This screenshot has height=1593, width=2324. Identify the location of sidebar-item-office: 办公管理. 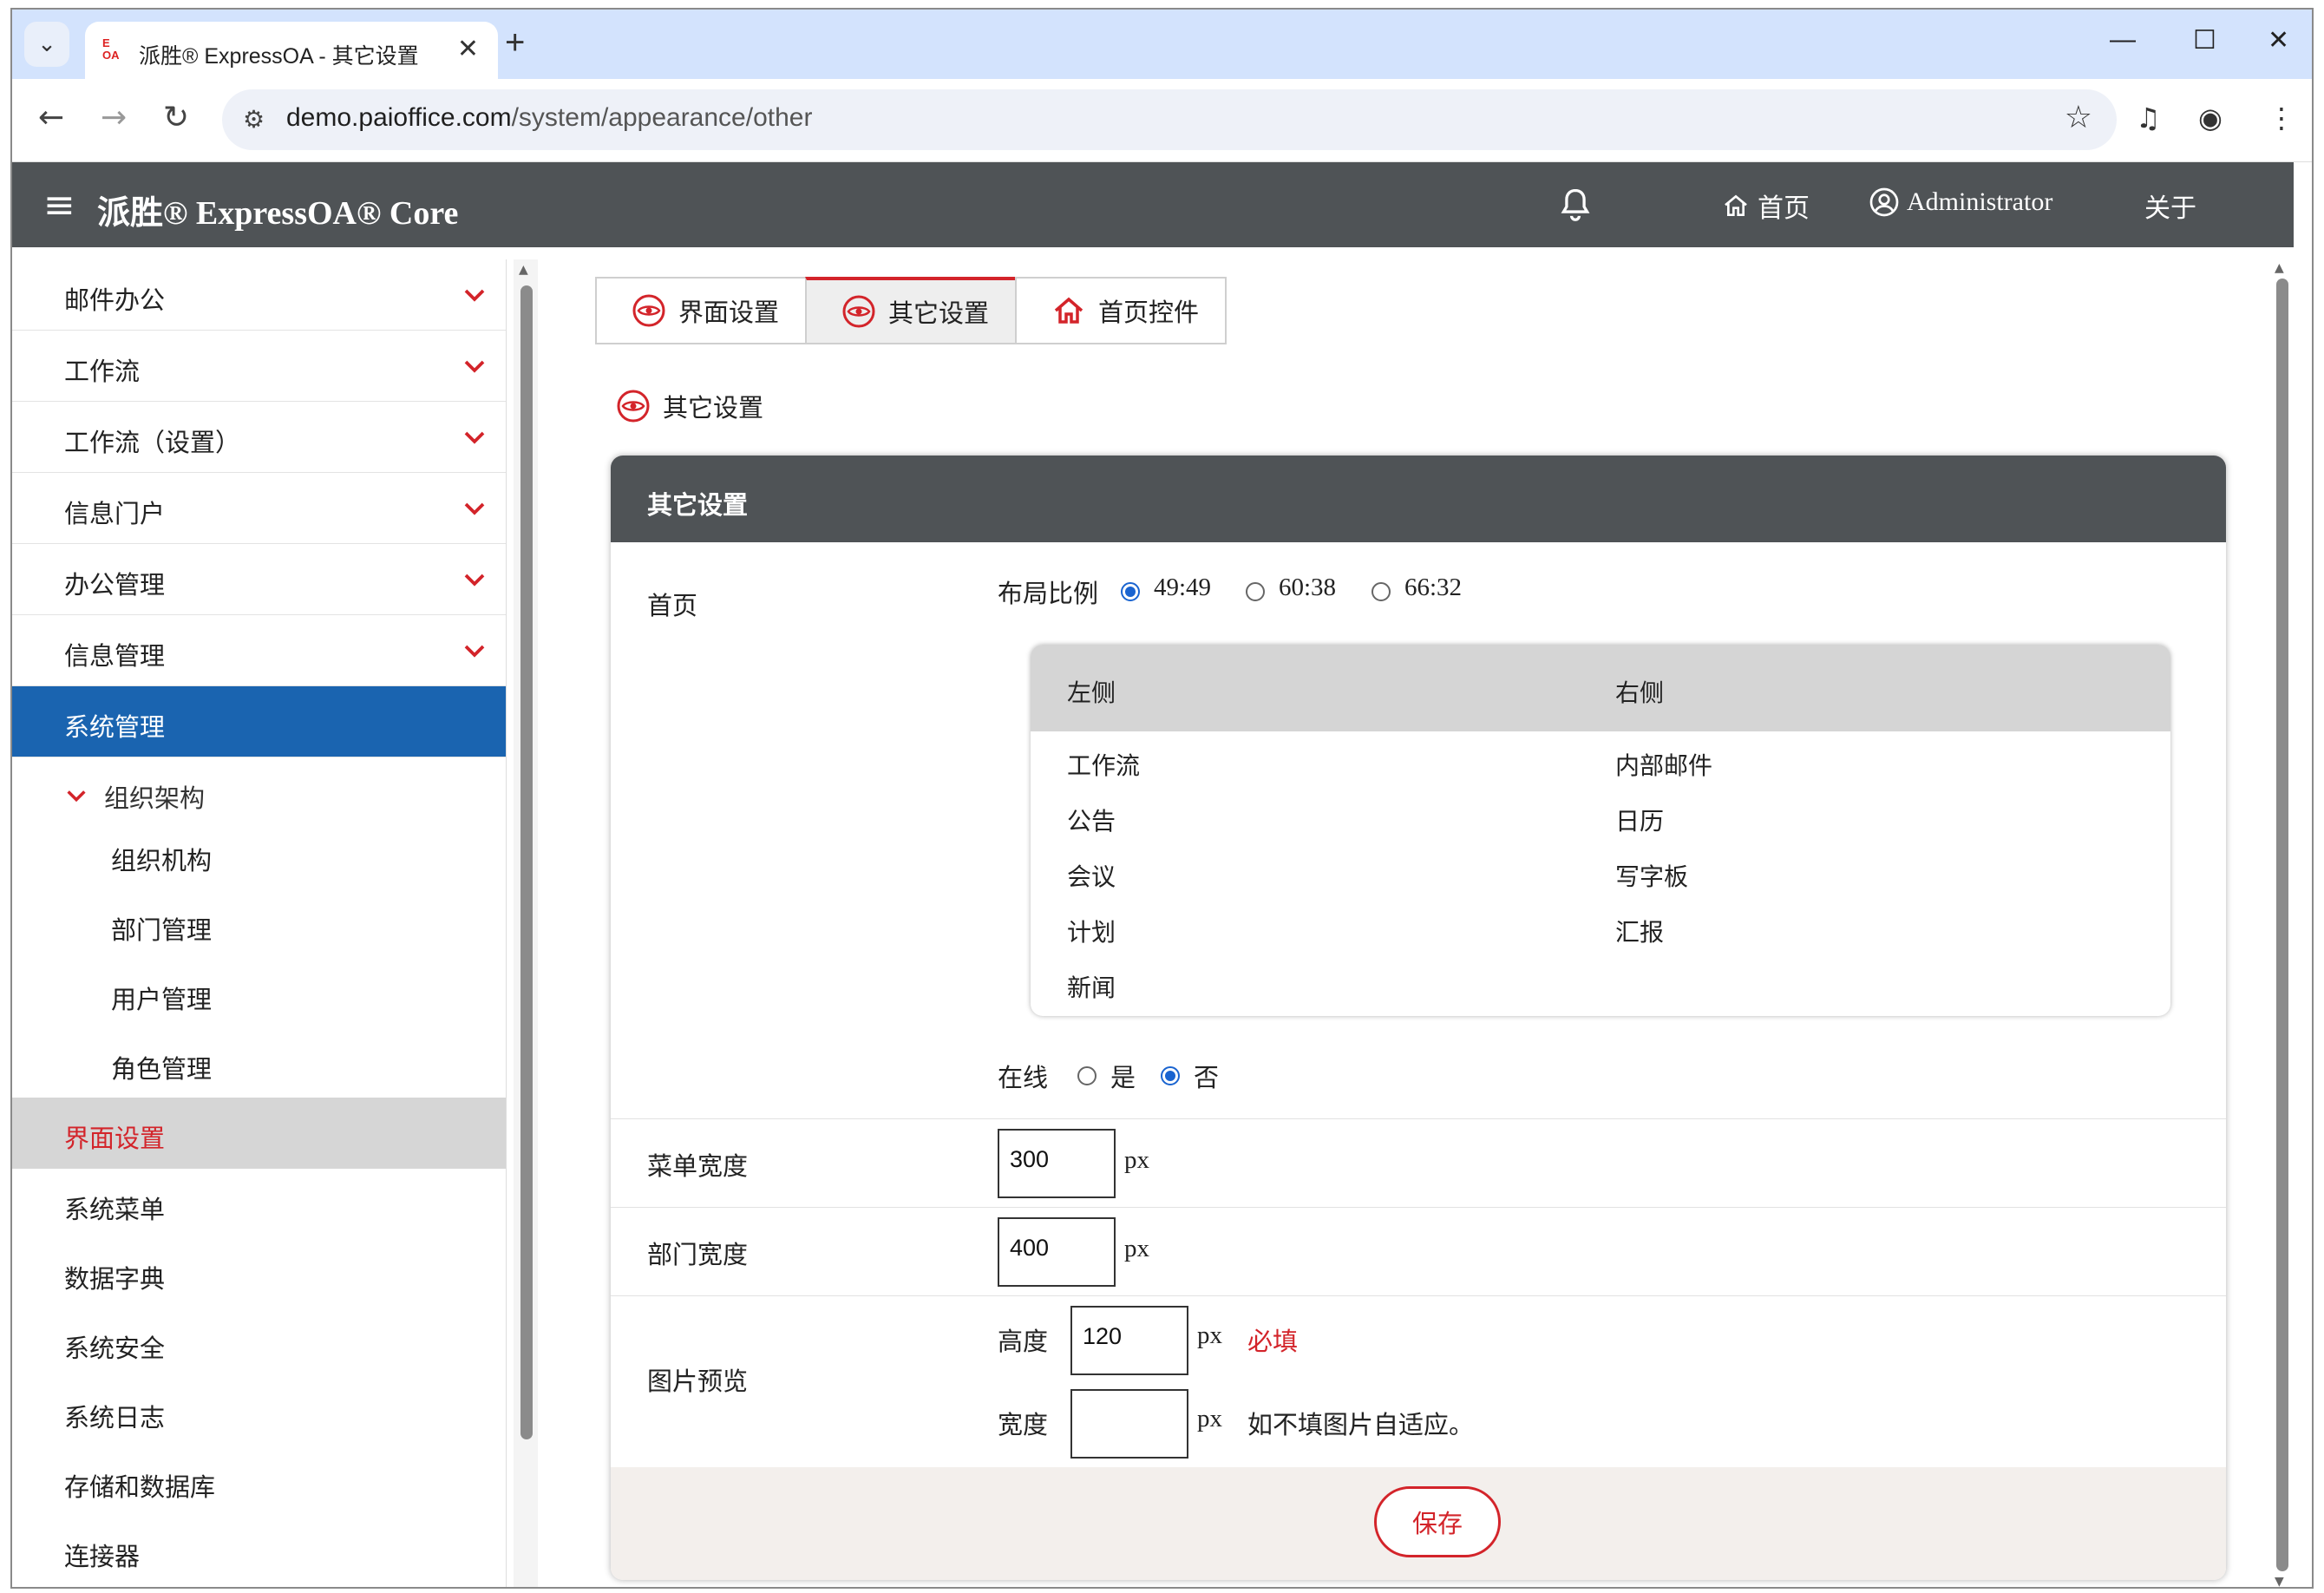
(259, 579).